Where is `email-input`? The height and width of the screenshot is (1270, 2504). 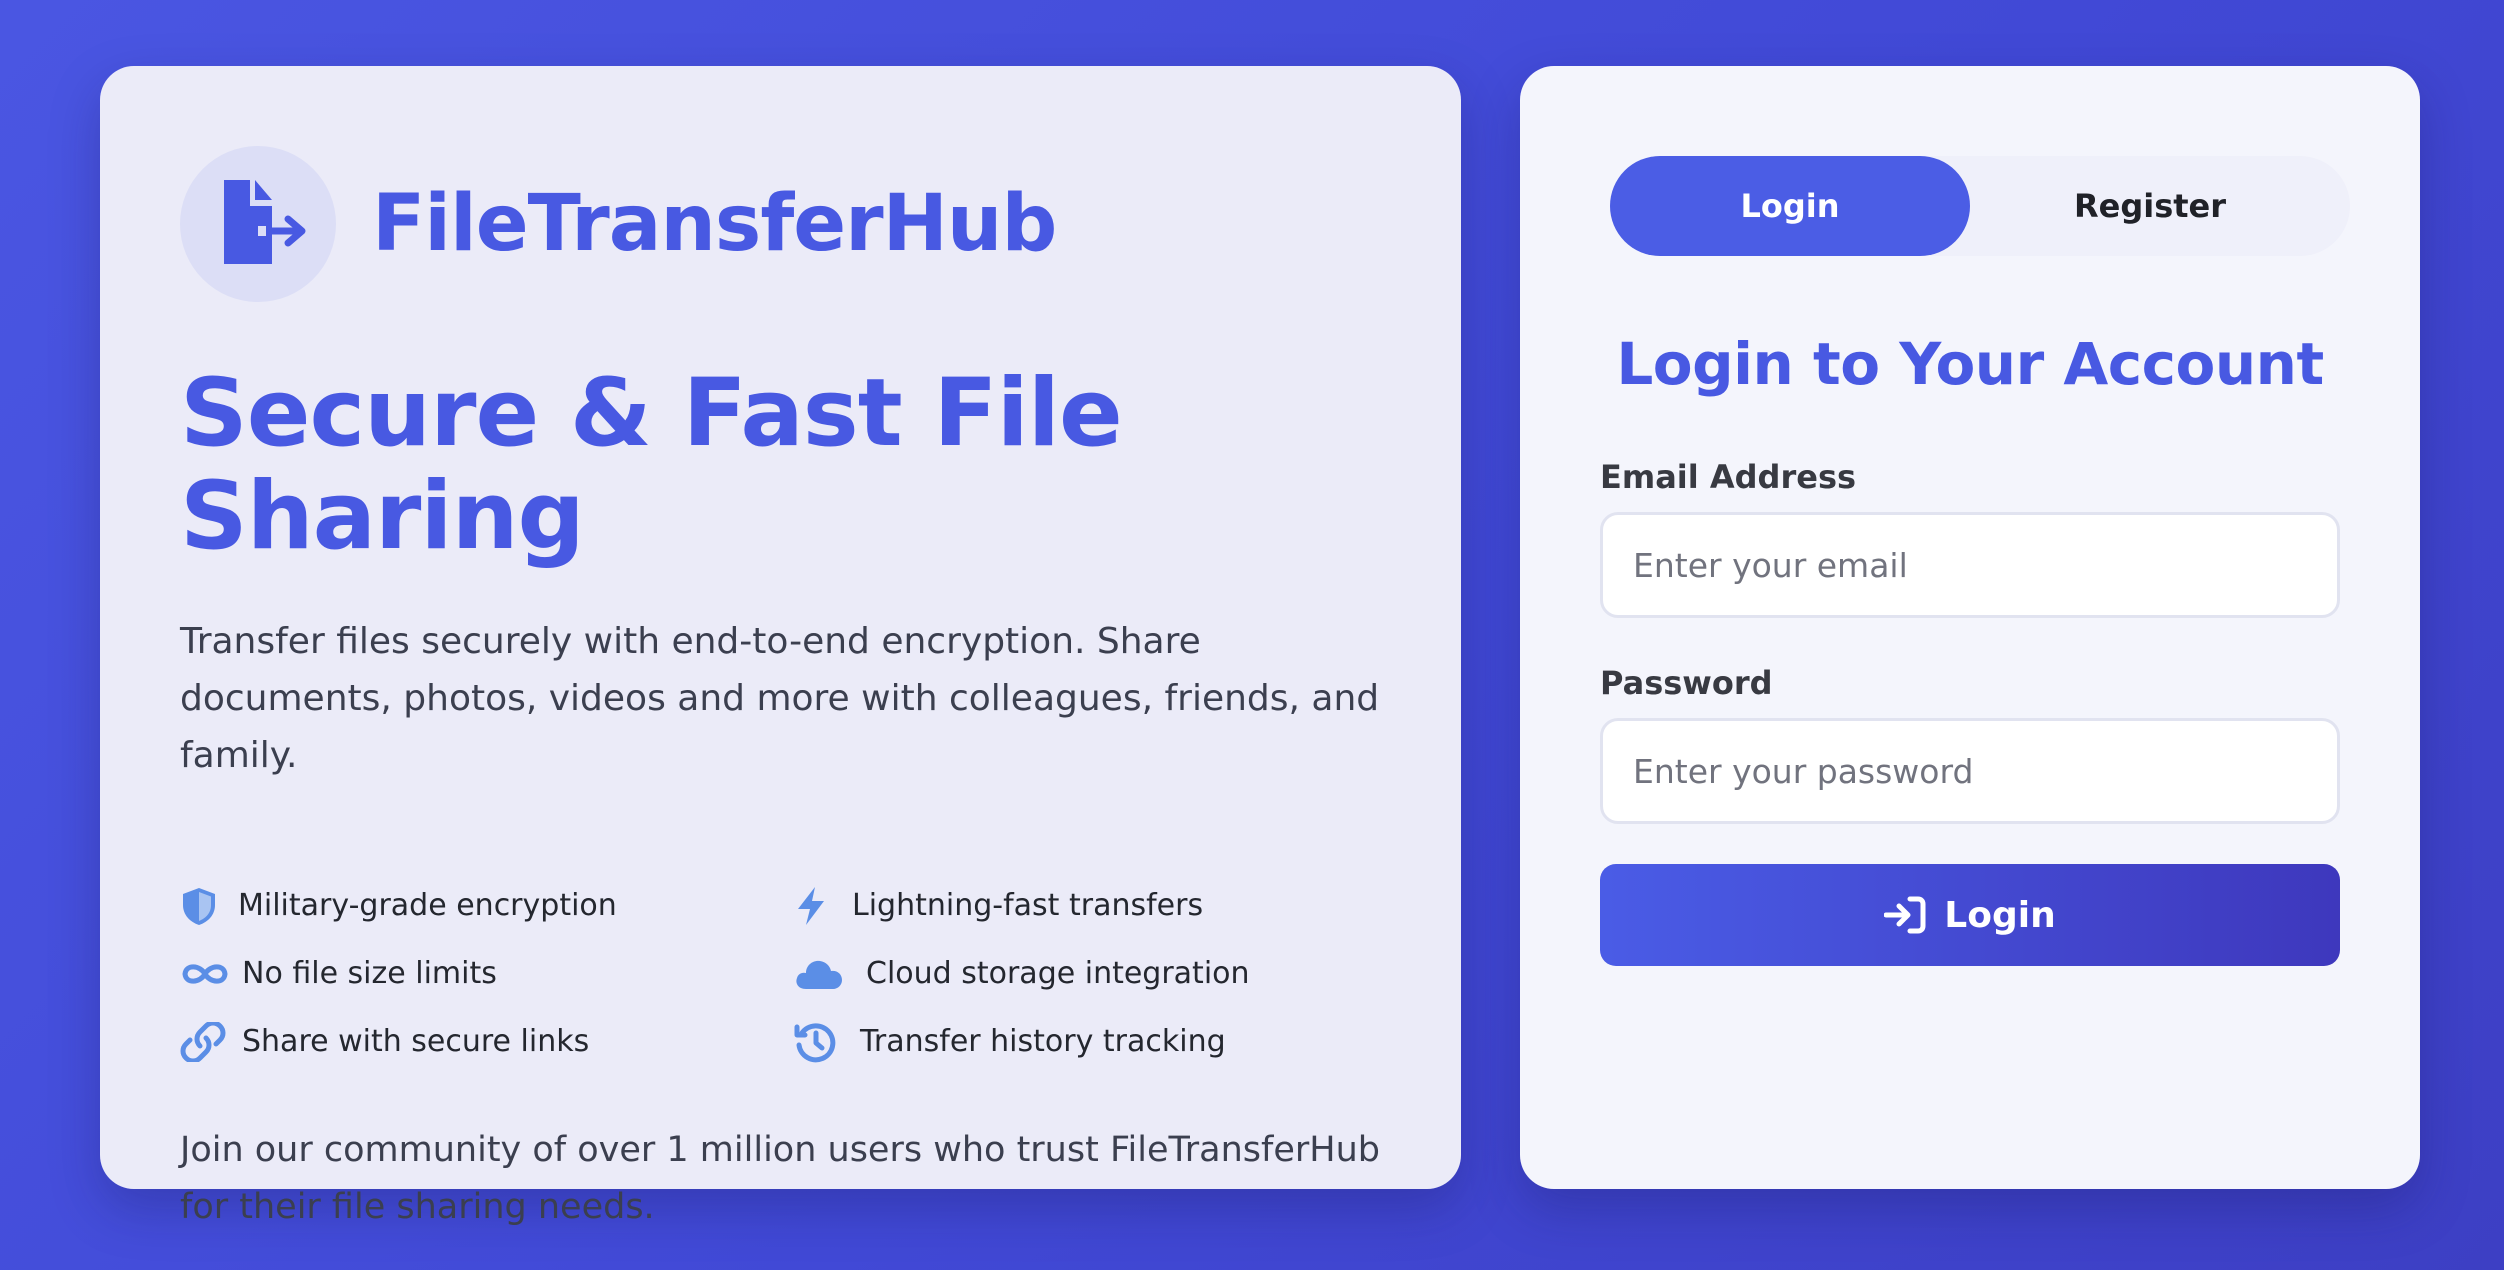 email-input is located at coordinates (1970, 565).